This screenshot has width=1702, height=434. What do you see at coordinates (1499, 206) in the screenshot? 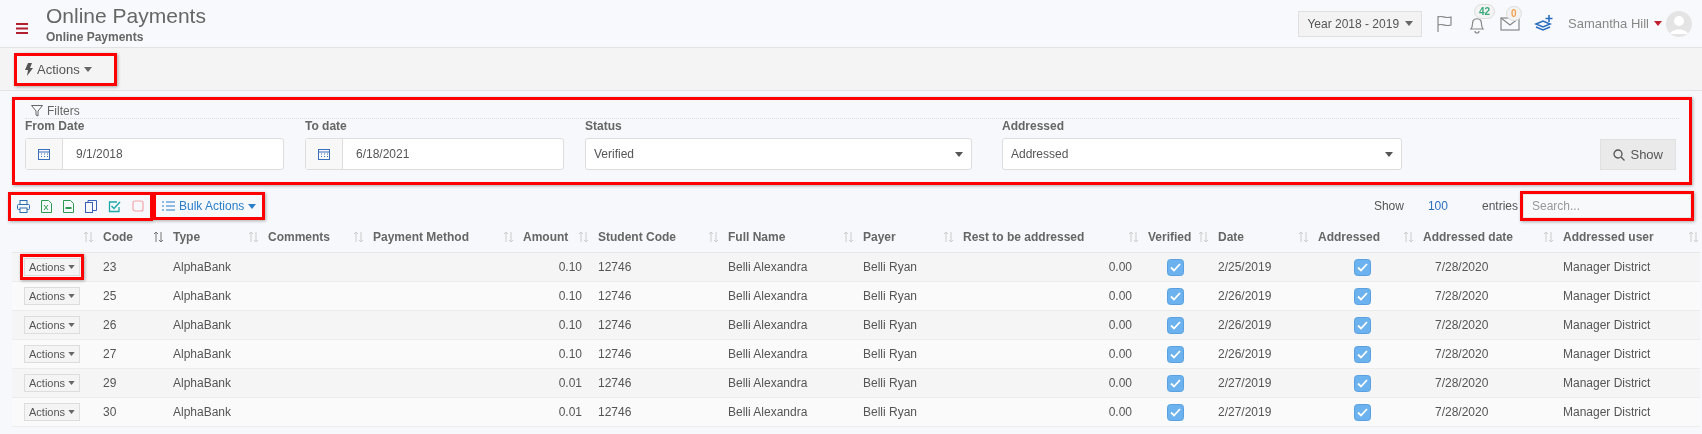
I see `entries-label: entries` at bounding box center [1499, 206].